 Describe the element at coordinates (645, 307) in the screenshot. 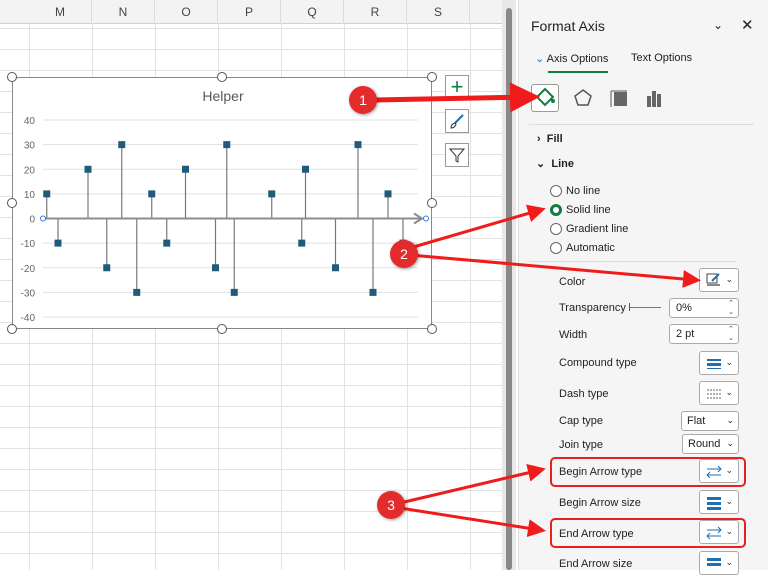

I see `transparency-slider` at that location.